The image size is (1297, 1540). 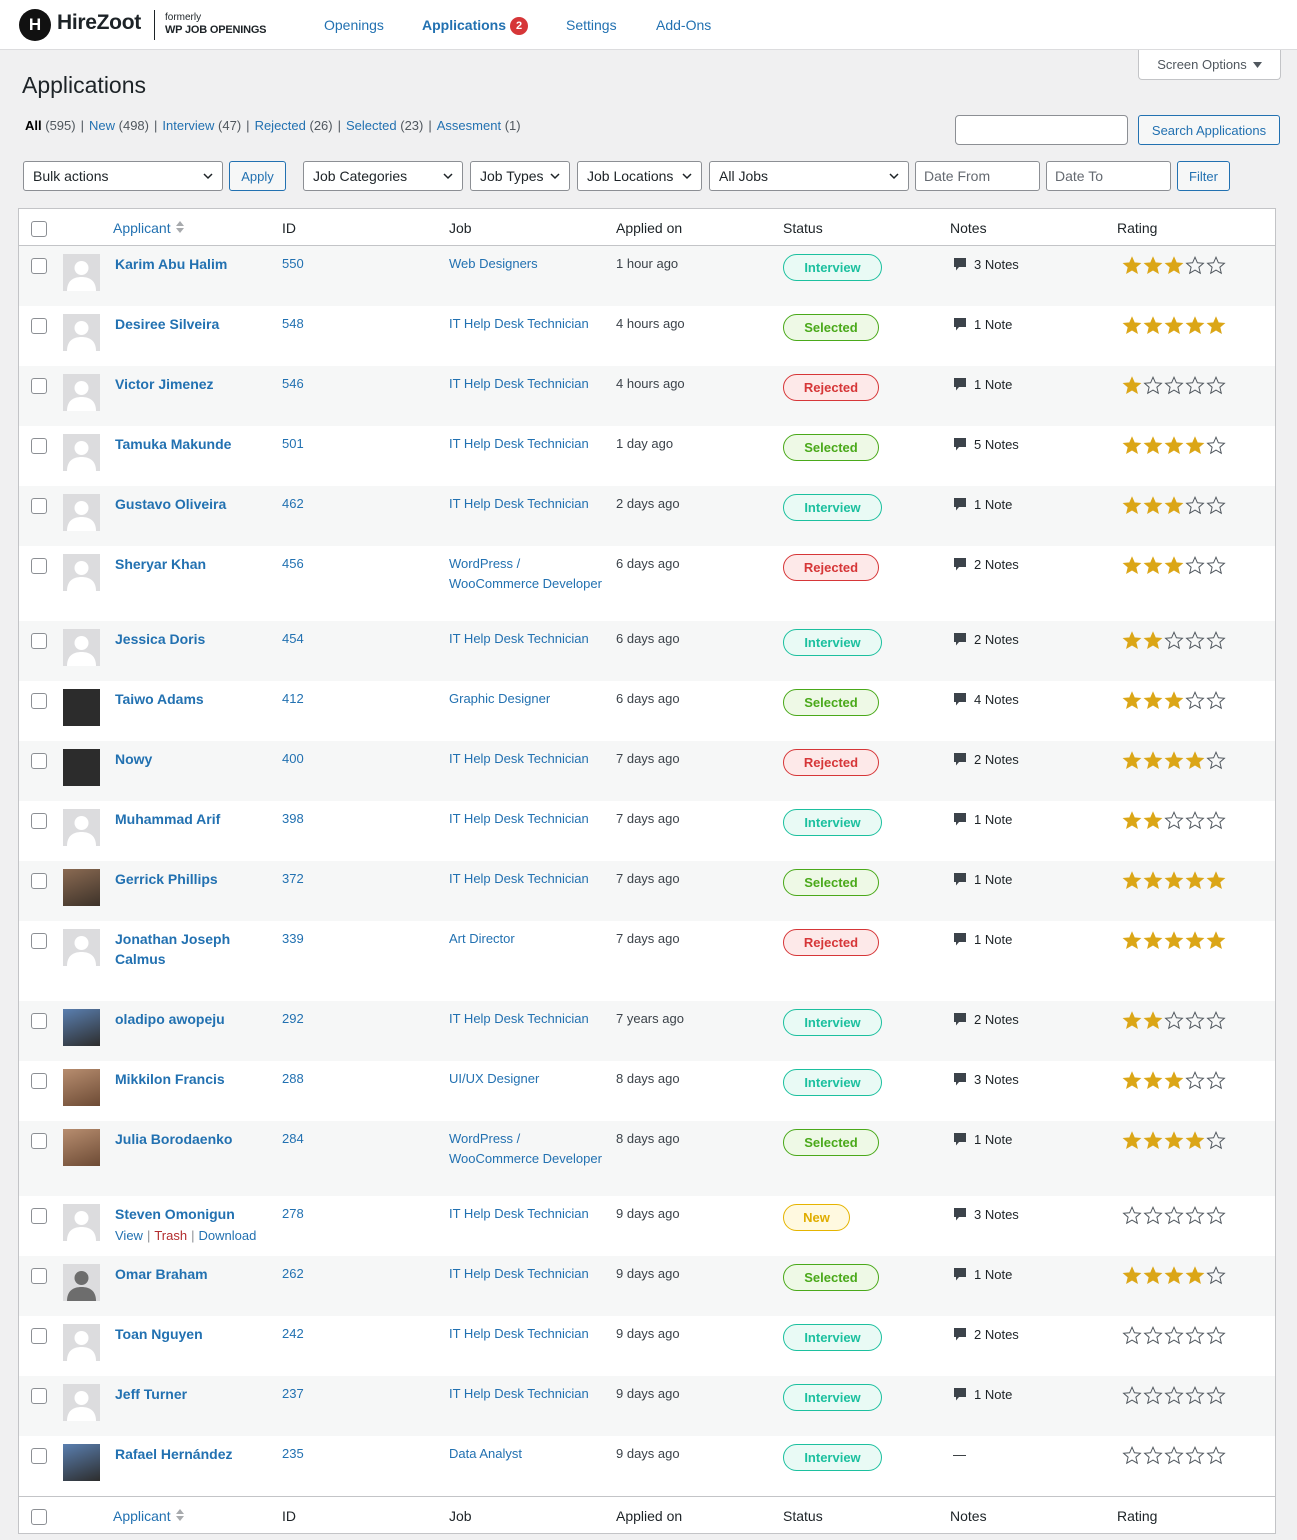 I want to click on notes-cell: 2 Notes, so click(x=986, y=639).